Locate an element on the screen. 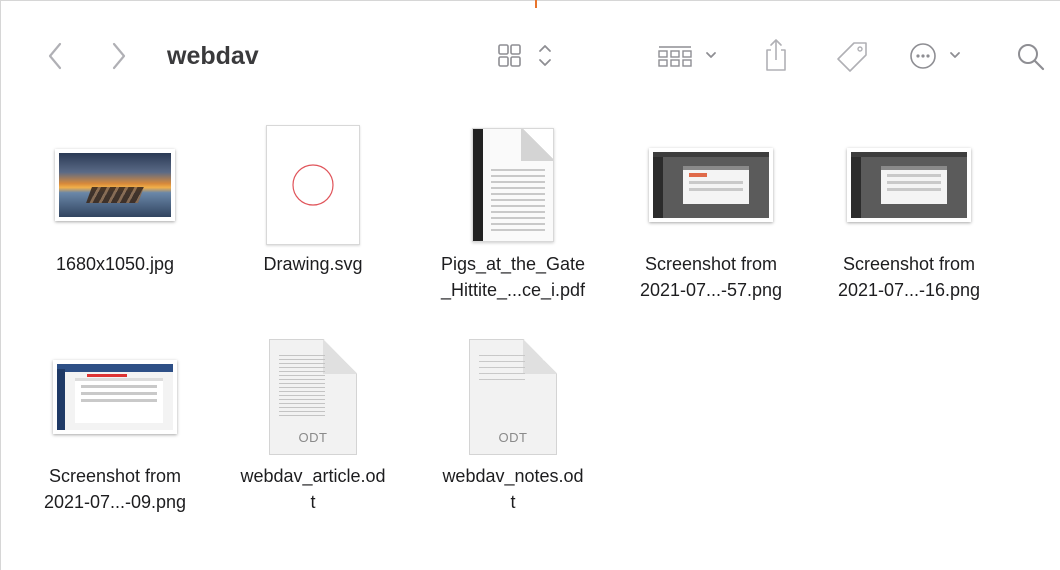  file-item-webdav-notes-odt: ODT webdav_notes.od t is located at coordinates (513, 424).